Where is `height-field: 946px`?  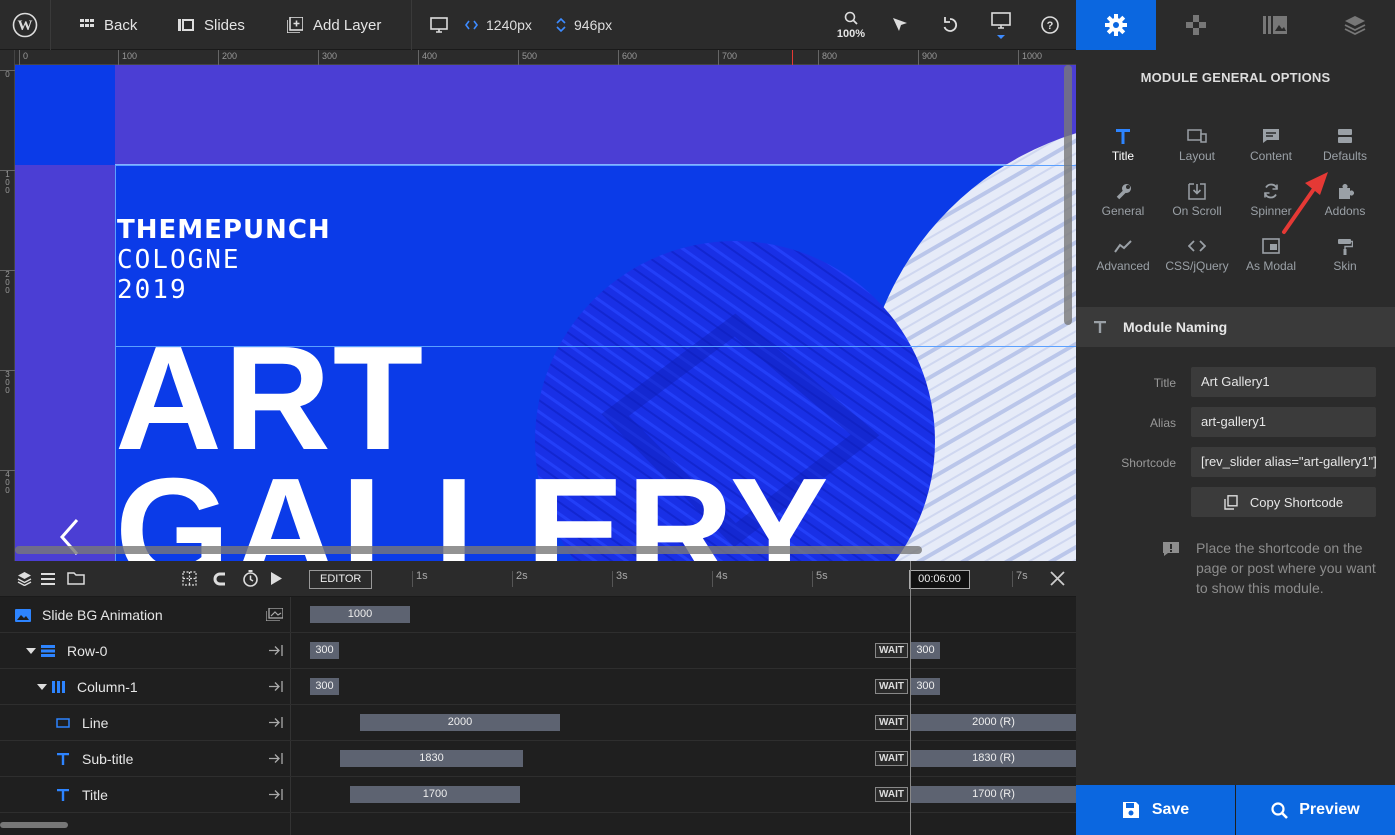 height-field: 946px is located at coordinates (584, 25).